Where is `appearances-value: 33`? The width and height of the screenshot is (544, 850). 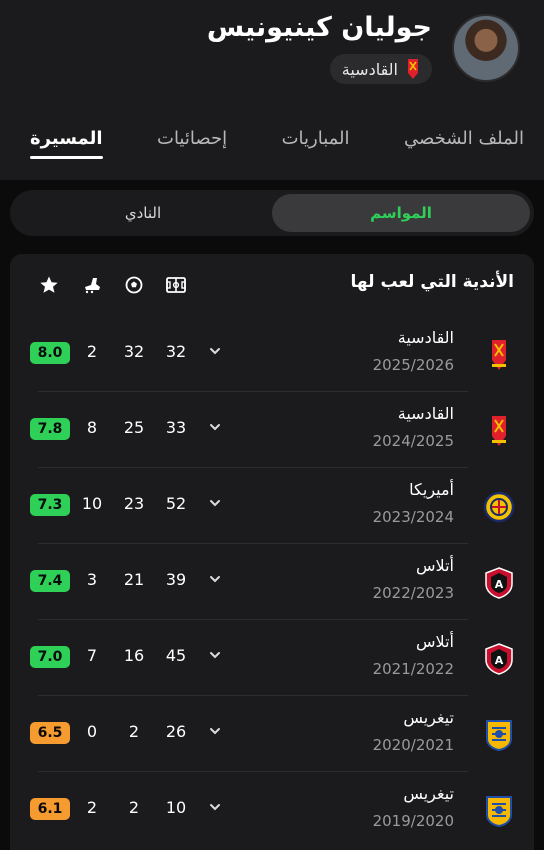
appearances-value: 33 is located at coordinates (176, 427).